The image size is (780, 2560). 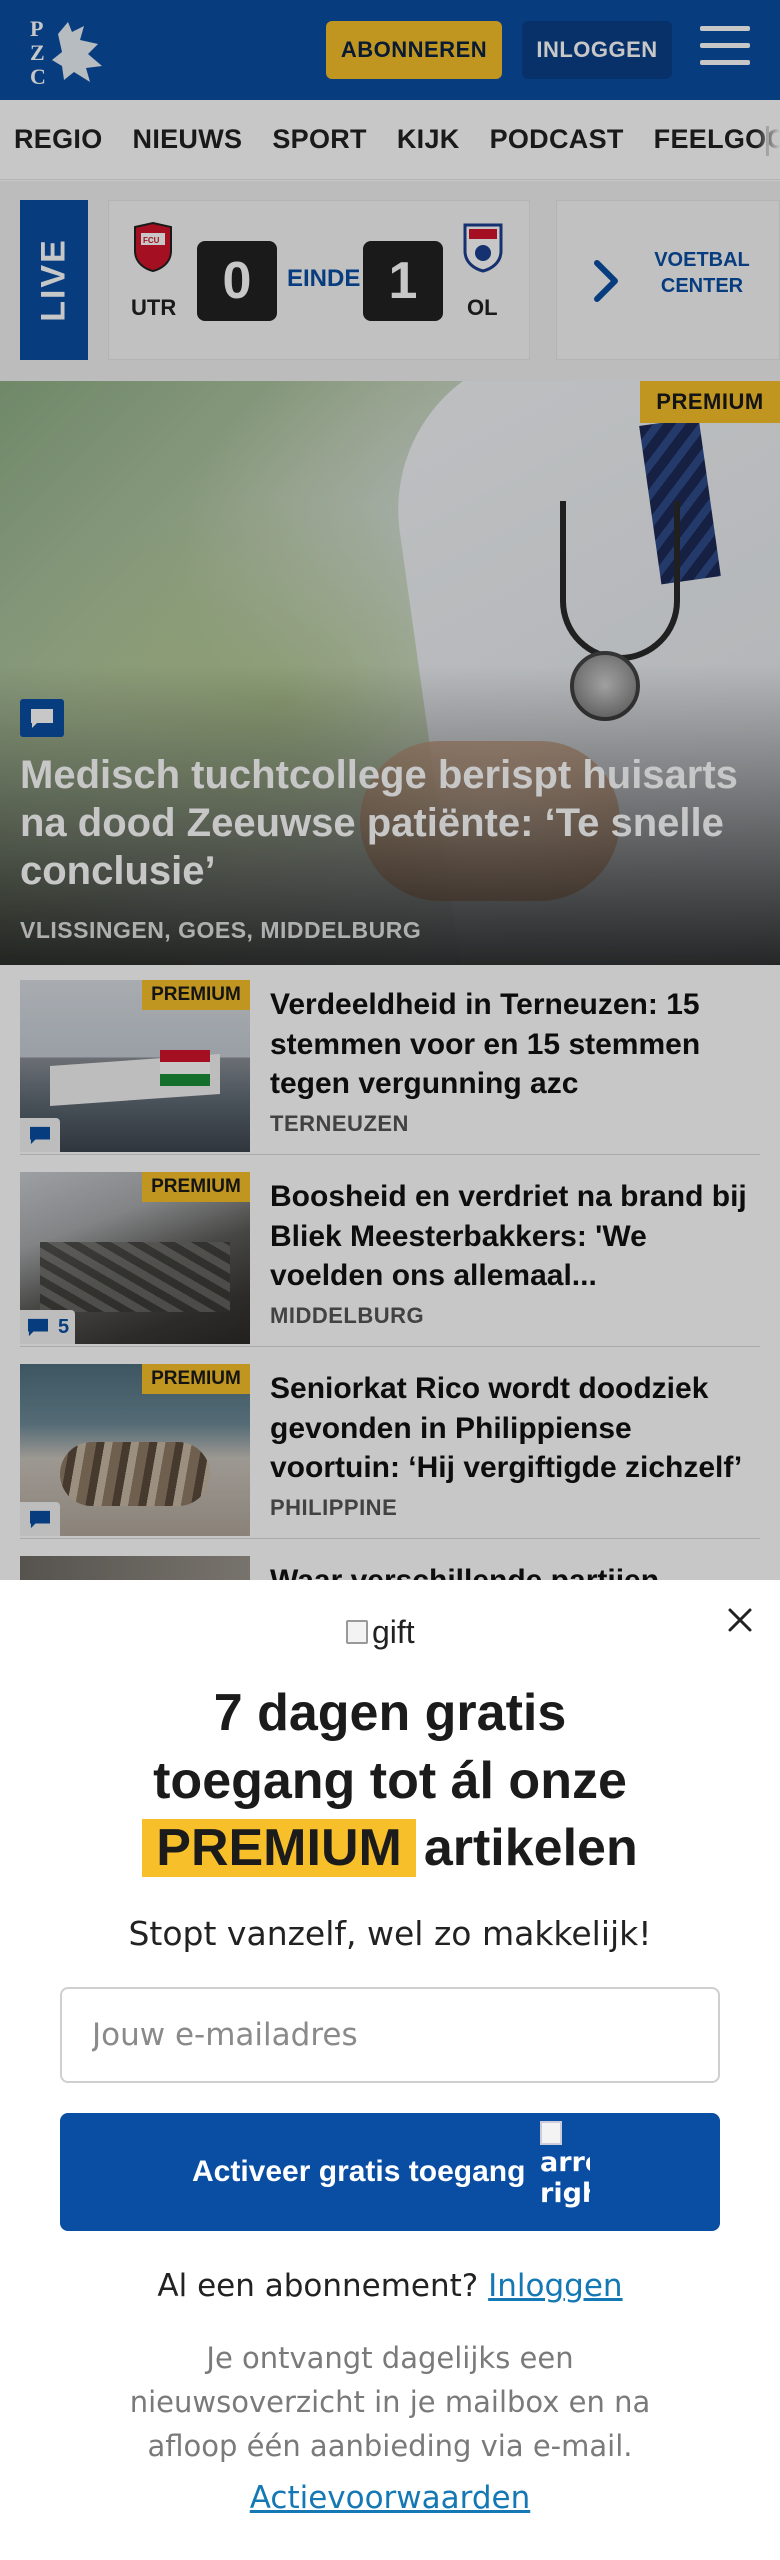 What do you see at coordinates (740, 1620) in the screenshot?
I see `close-icon` at bounding box center [740, 1620].